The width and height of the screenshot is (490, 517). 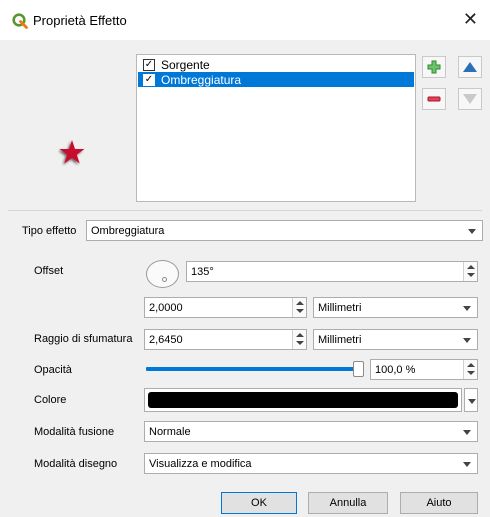 What do you see at coordinates (185, 64) in the screenshot?
I see `list-item-label: Sorgente` at bounding box center [185, 64].